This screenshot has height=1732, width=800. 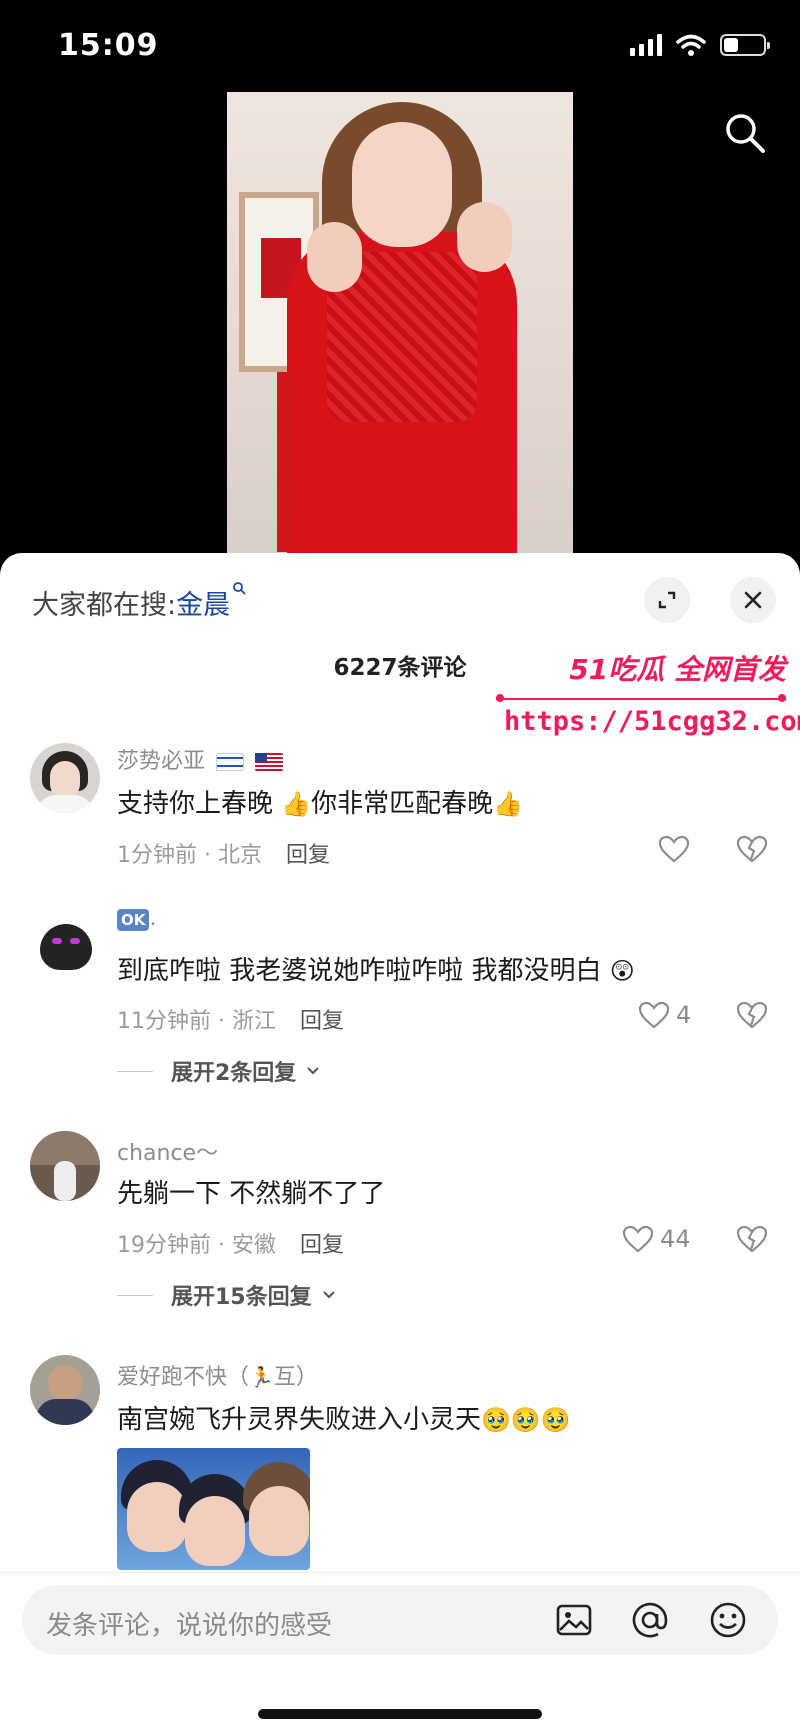 What do you see at coordinates (684, 1015) in the screenshot?
I see `like-count: 4` at bounding box center [684, 1015].